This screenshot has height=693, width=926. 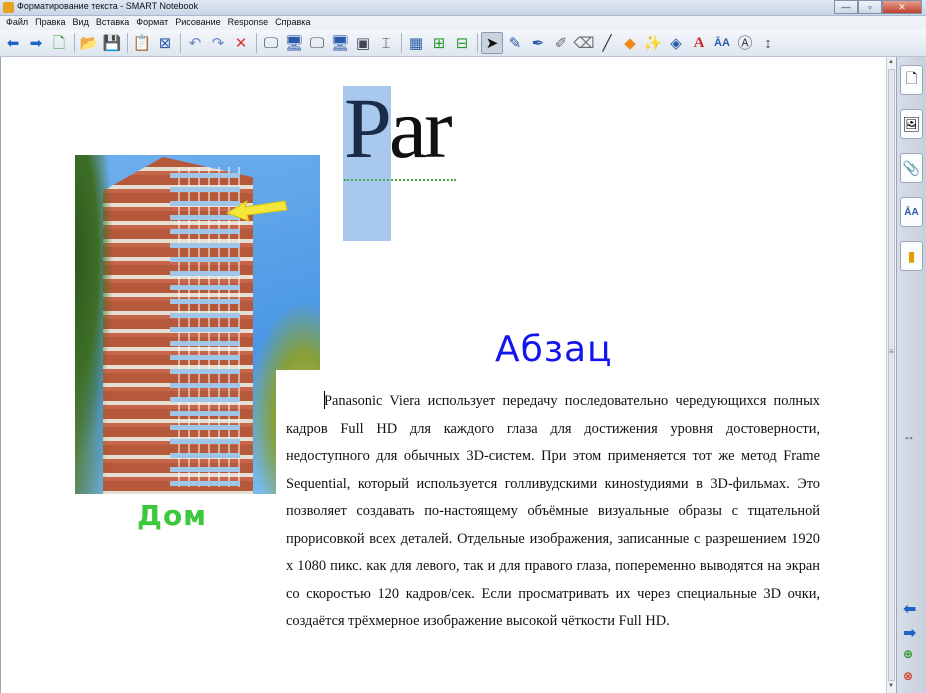 What do you see at coordinates (768, 43) in the screenshot?
I see `more-icon: ↕` at bounding box center [768, 43].